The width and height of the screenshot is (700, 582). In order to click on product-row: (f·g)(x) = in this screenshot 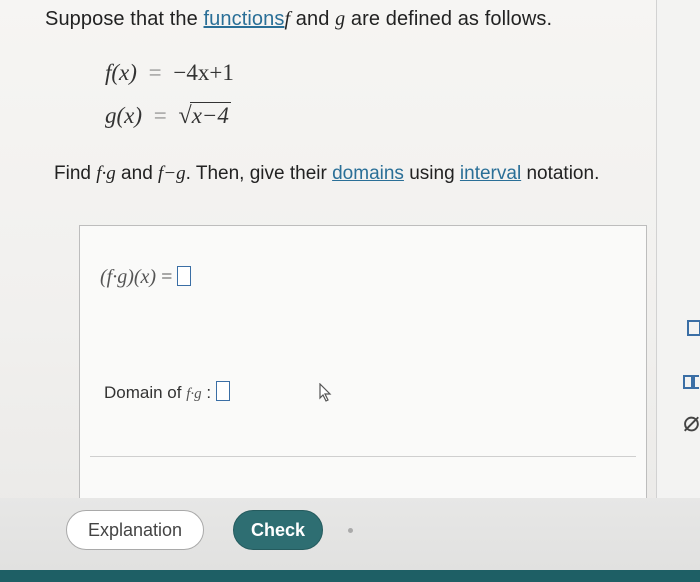, I will do `click(146, 277)`.